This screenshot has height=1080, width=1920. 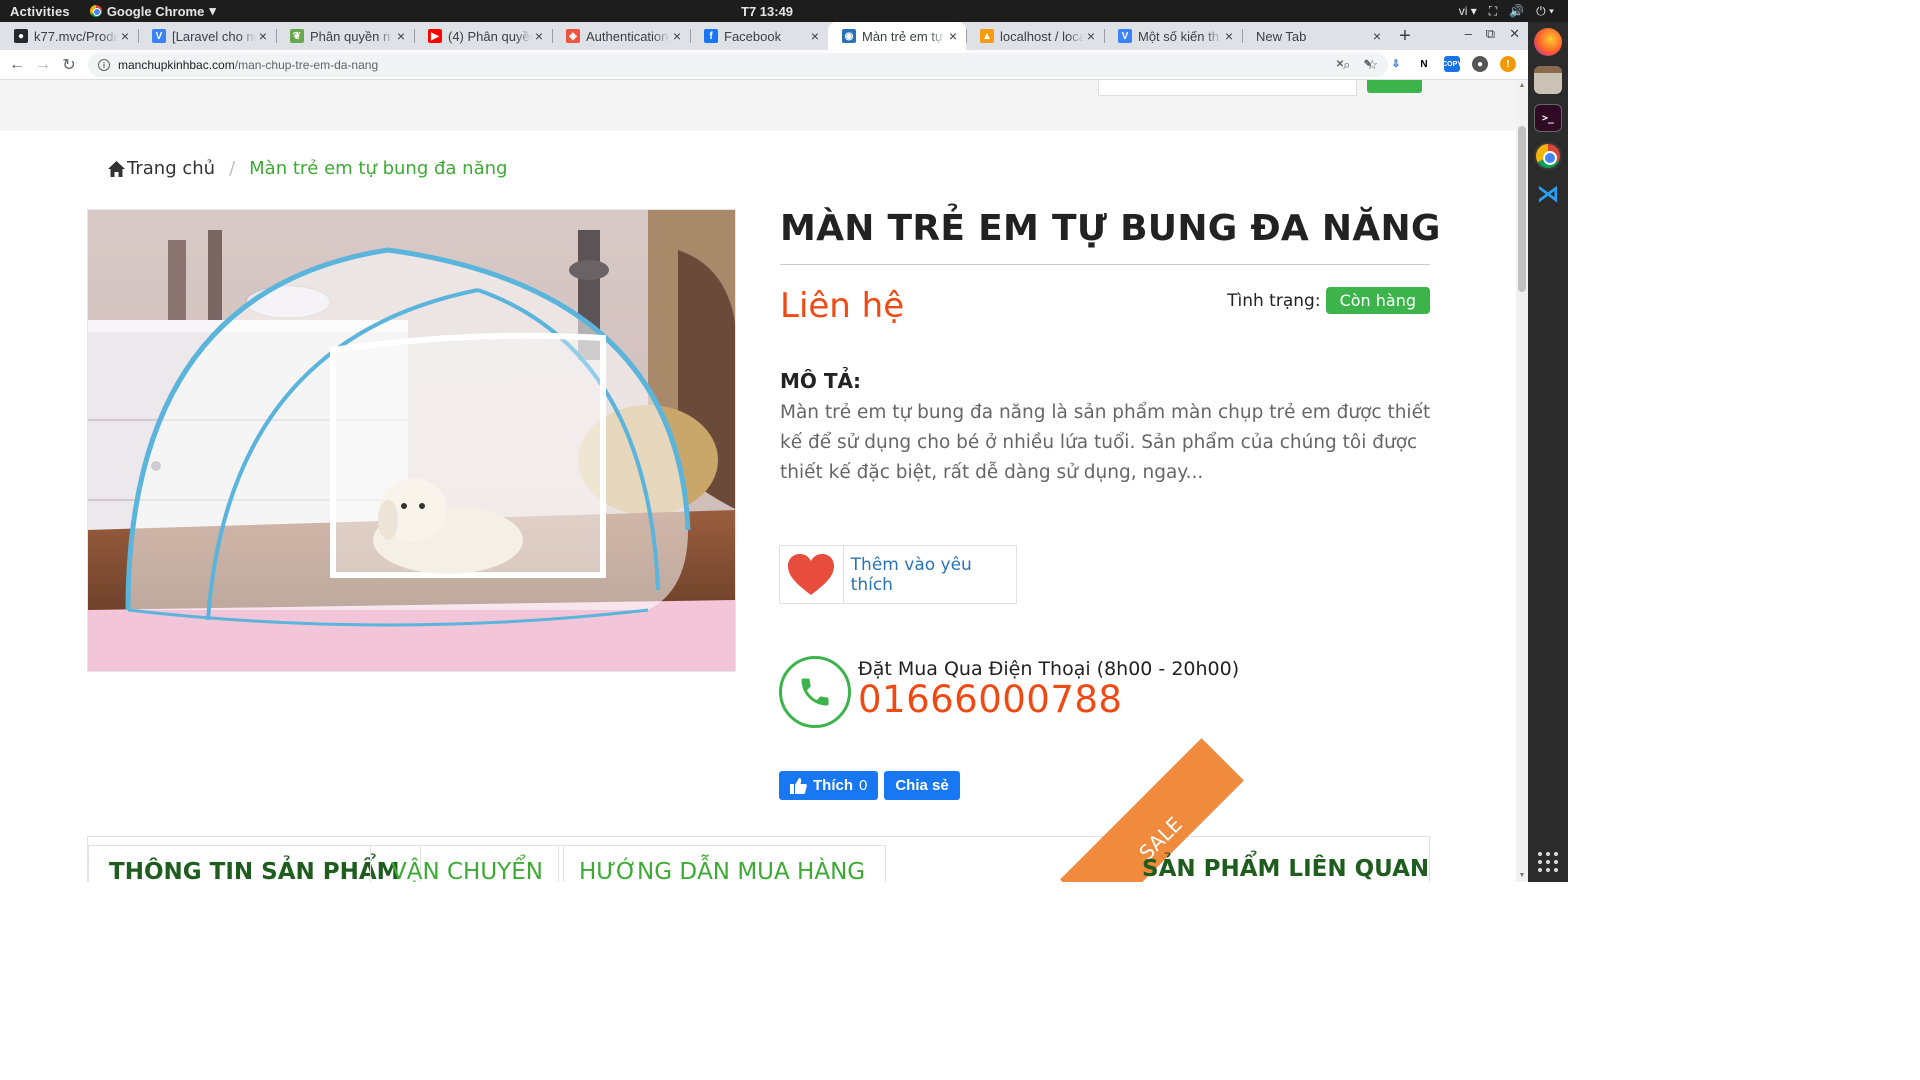 I want to click on browser-tab: V Một số kiến th ×, so click(x=1173, y=36).